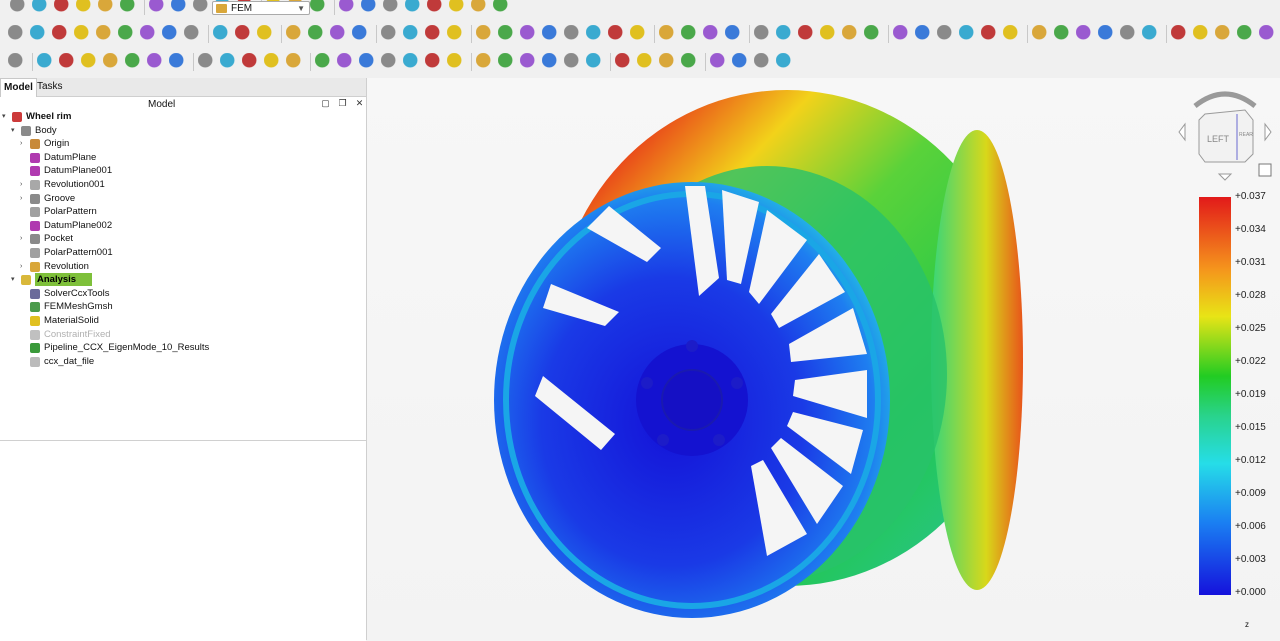  I want to click on tab-model: Model, so click(18, 87).